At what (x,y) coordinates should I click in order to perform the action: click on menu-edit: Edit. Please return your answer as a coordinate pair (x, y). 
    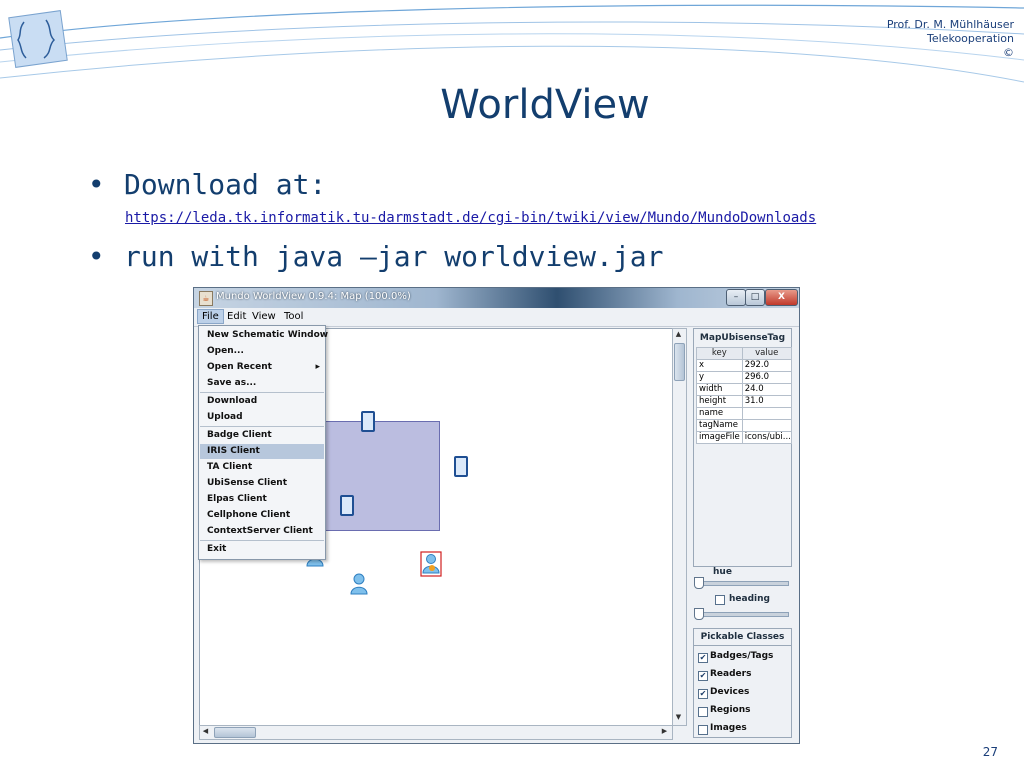
    Looking at the image, I should click on (236, 316).